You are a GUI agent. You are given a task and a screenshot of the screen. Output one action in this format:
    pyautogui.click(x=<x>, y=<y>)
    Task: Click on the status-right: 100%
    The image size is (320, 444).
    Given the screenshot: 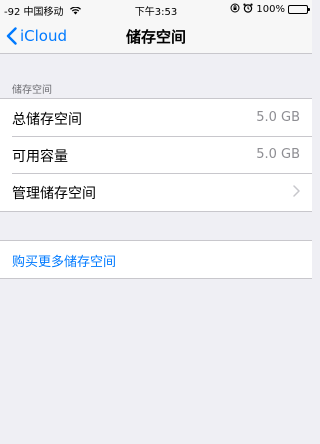 What is the action you would take?
    pyautogui.click(x=270, y=9)
    